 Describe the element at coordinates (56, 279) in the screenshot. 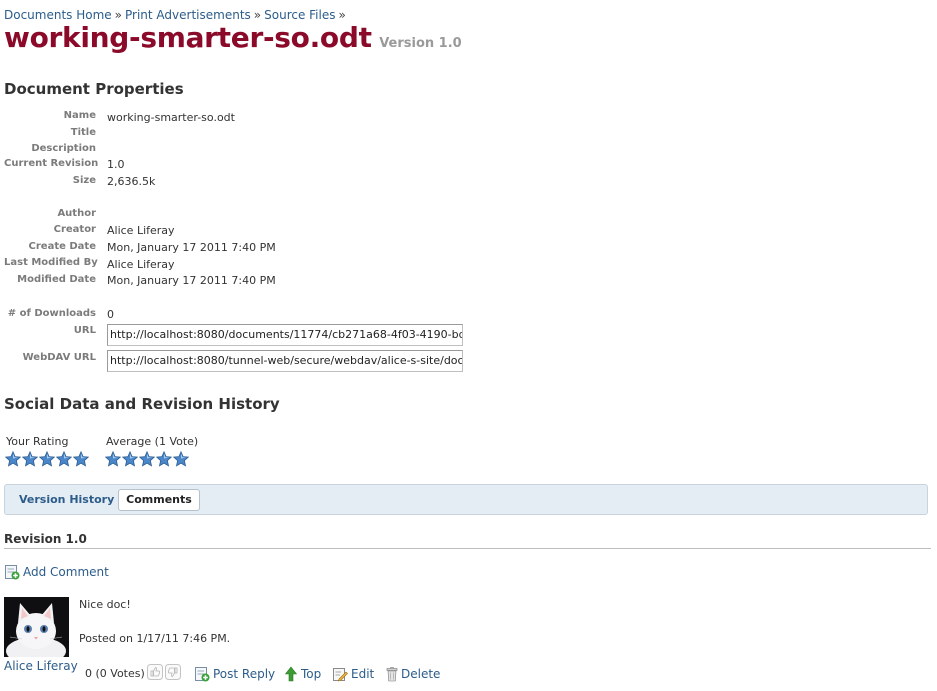

I see `property-label-modified-date: Modified Date` at that location.